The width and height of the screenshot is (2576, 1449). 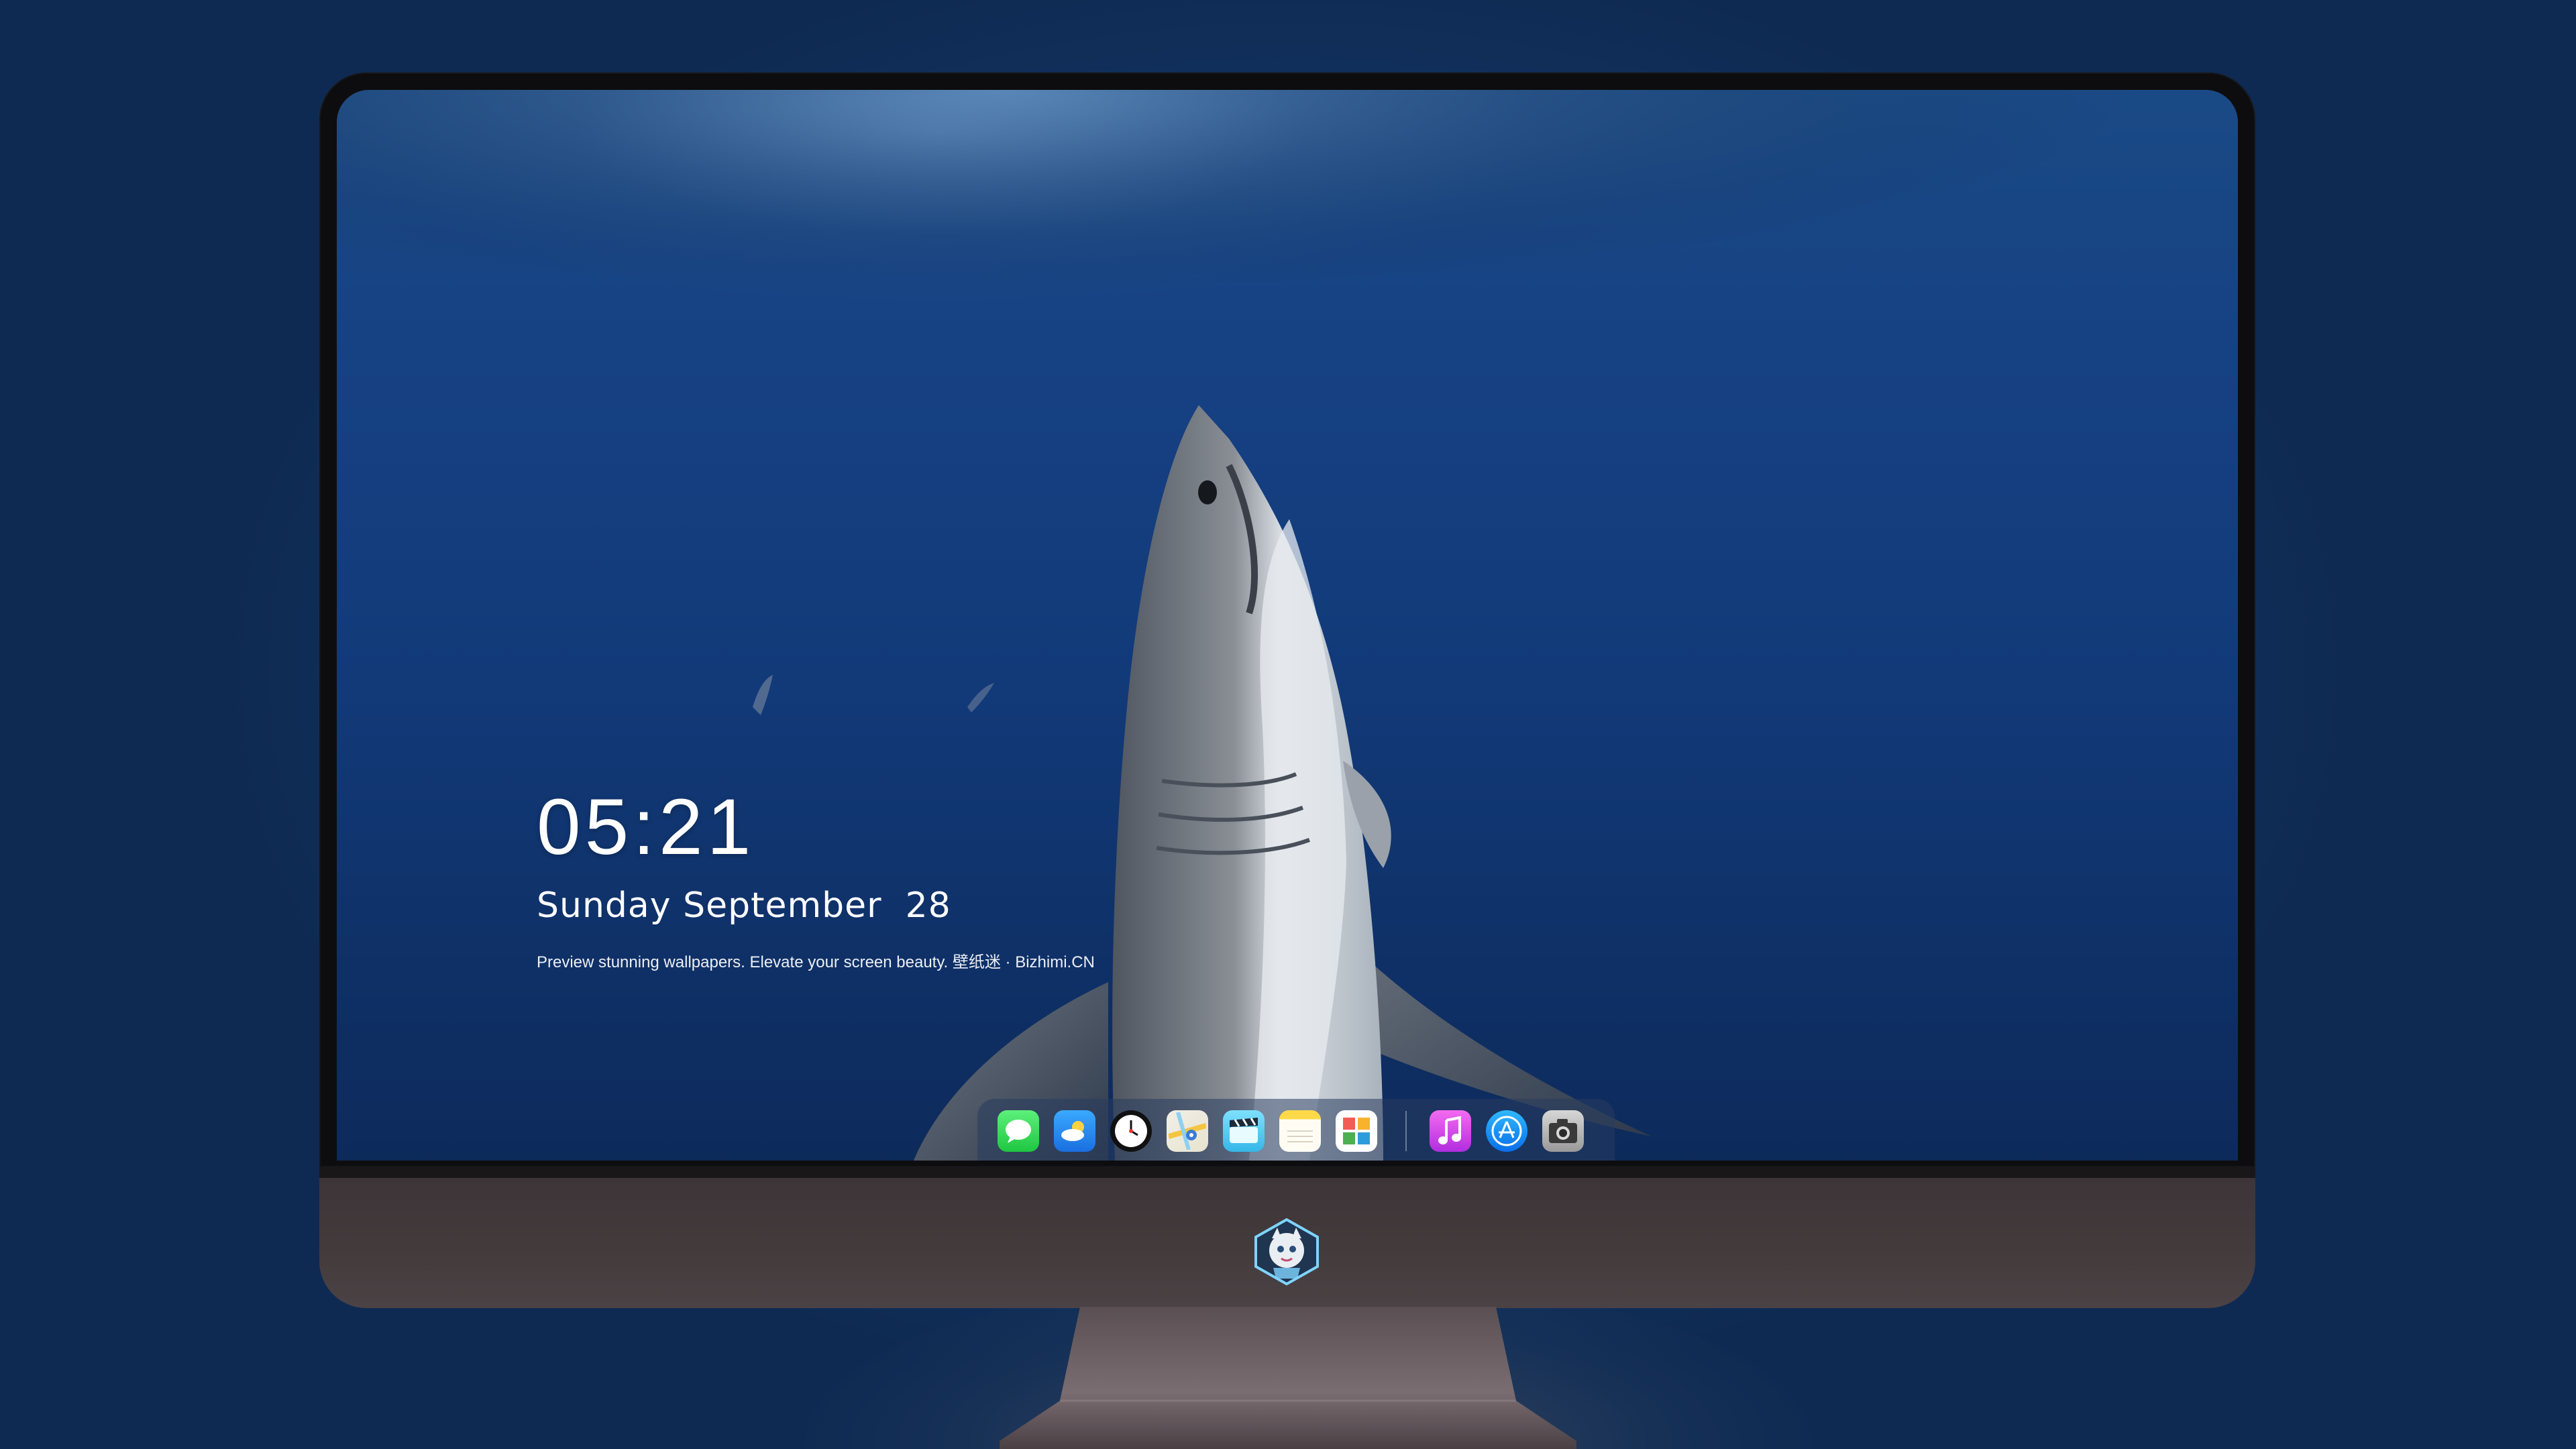 What do you see at coordinates (744, 905) in the screenshot?
I see `clock-date: Sunday September 28` at bounding box center [744, 905].